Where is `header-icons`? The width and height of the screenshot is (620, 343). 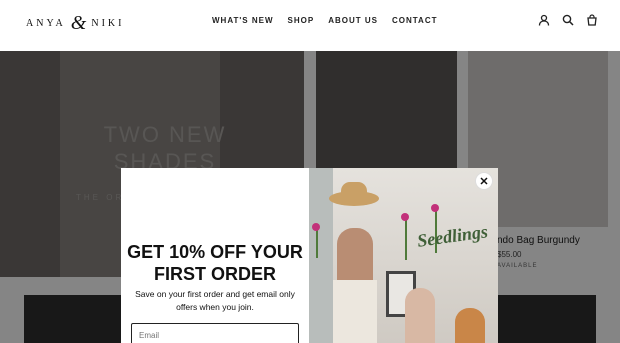 header-icons is located at coordinates (568, 20).